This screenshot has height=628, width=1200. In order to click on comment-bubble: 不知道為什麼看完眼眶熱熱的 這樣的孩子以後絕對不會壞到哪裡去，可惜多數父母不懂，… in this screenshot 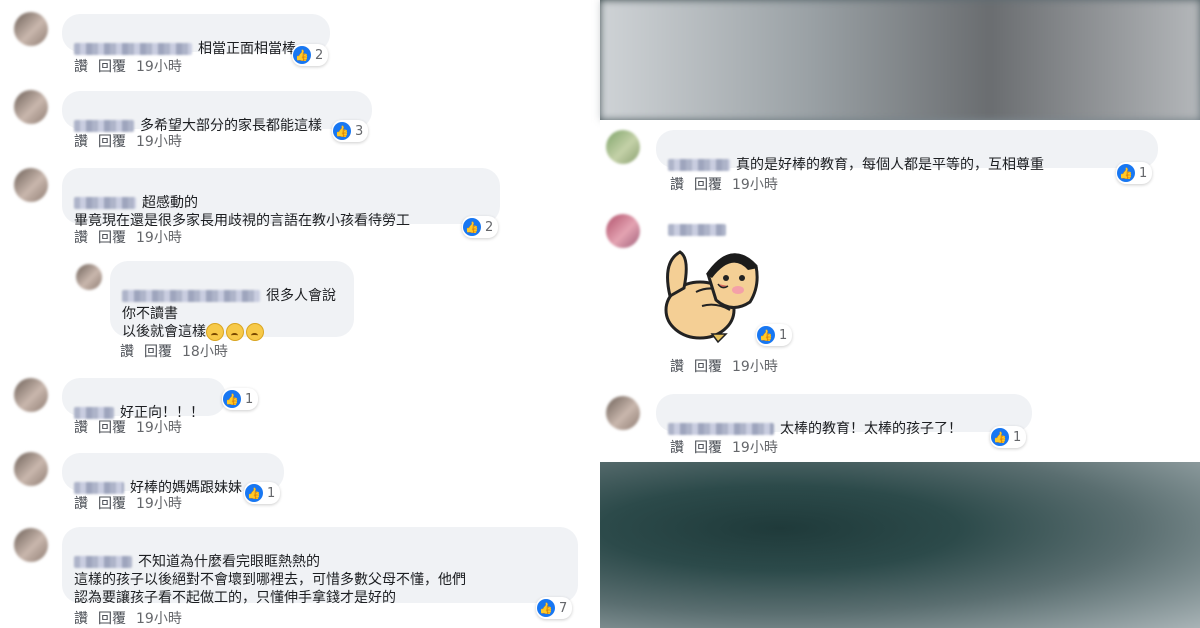, I will do `click(320, 566)`.